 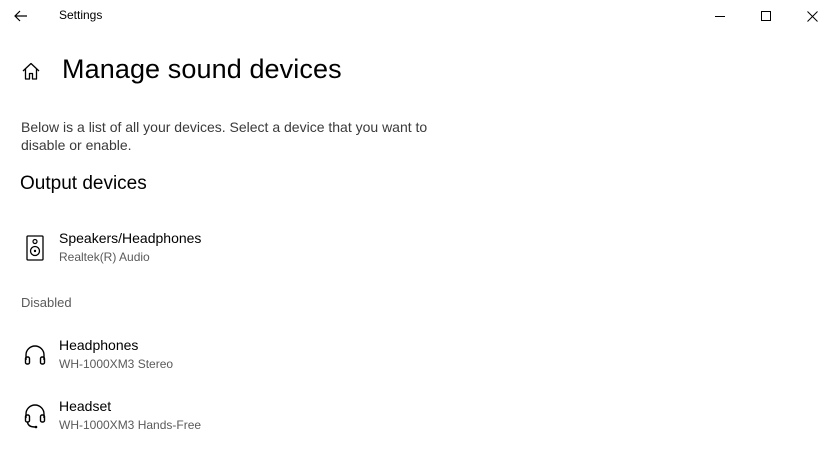 I want to click on close-icon, so click(x=812, y=16).